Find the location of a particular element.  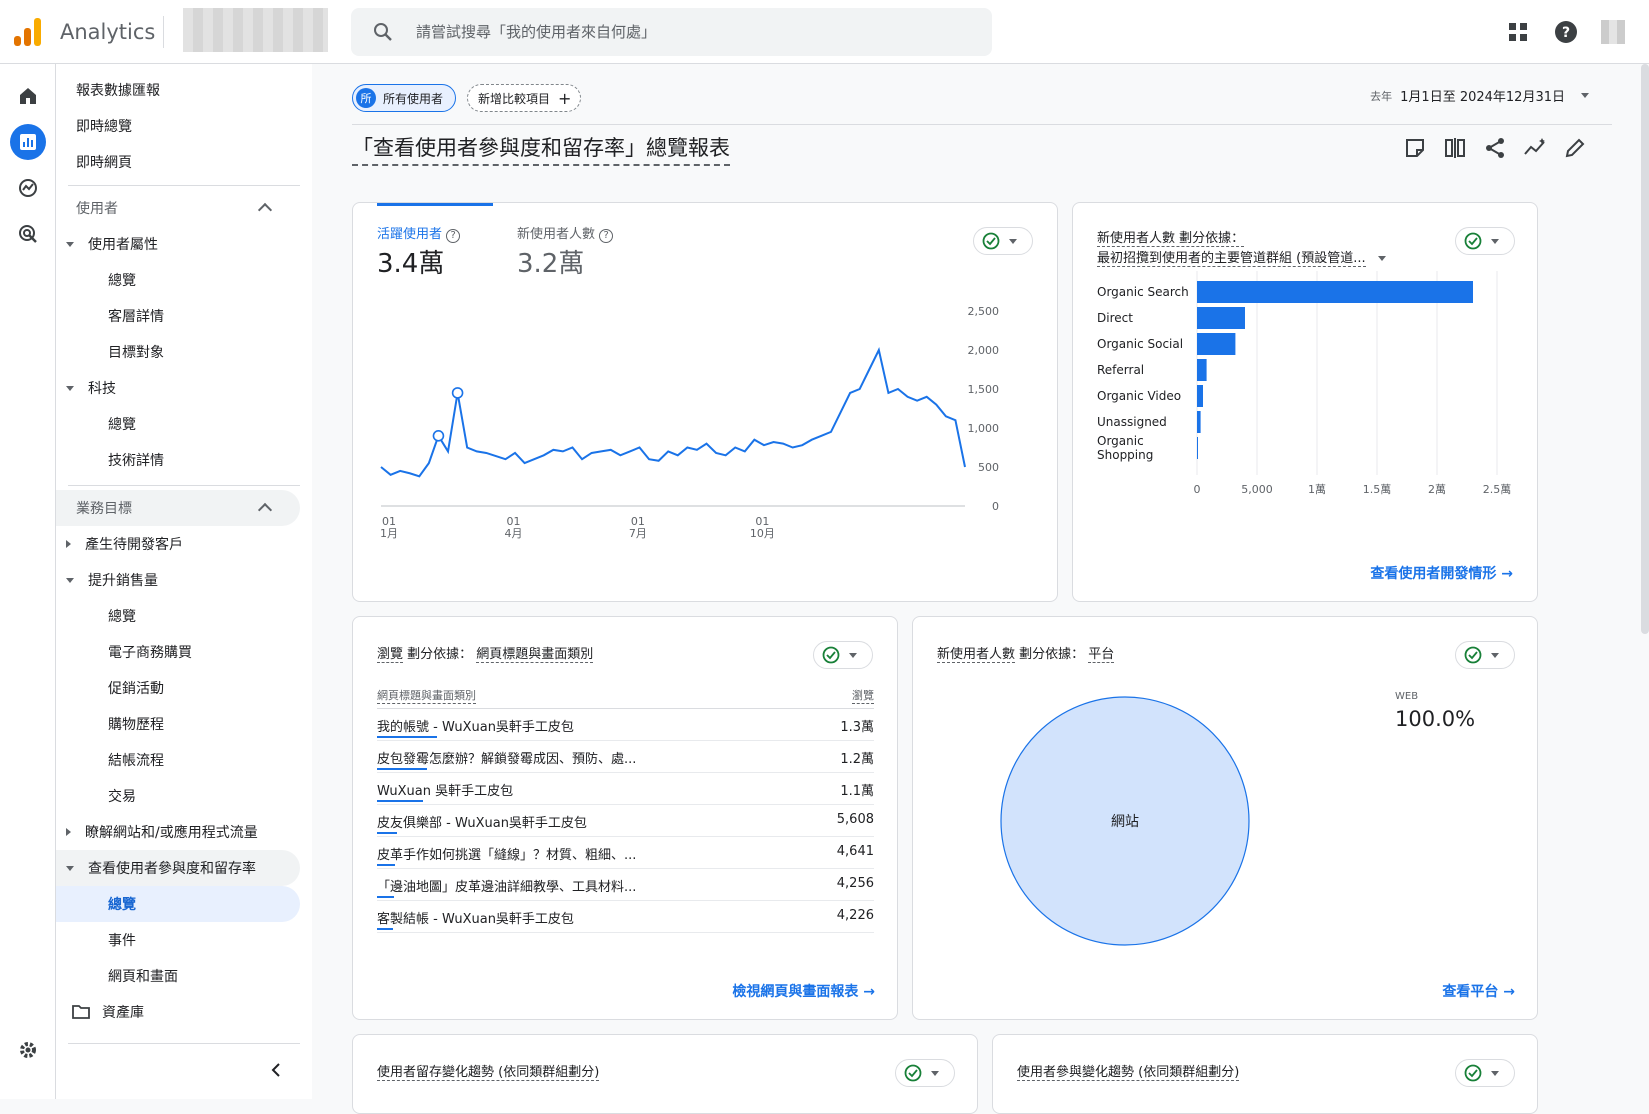

metric-label: 瀏覽 is located at coordinates (390, 655).